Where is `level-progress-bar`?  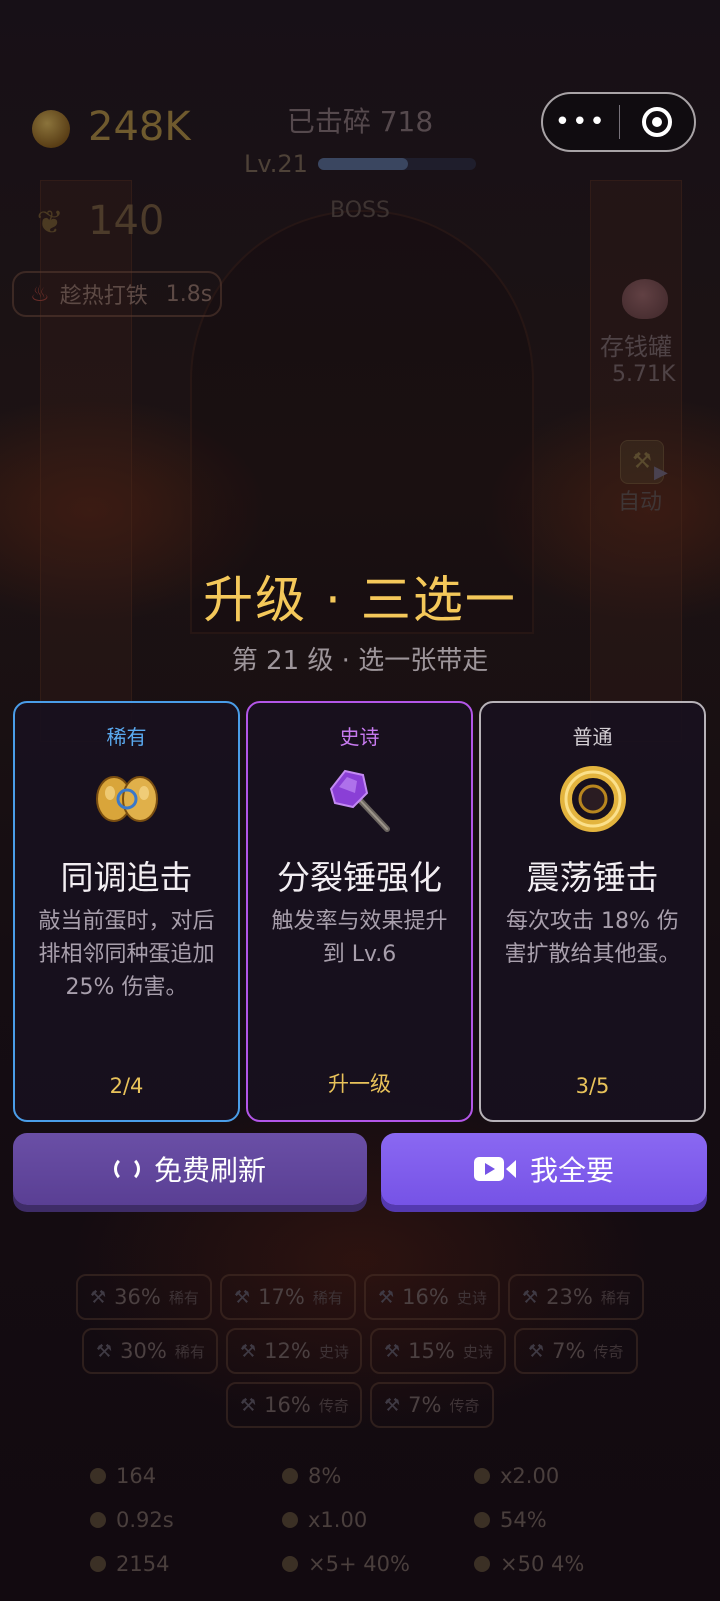 level-progress-bar is located at coordinates (397, 164).